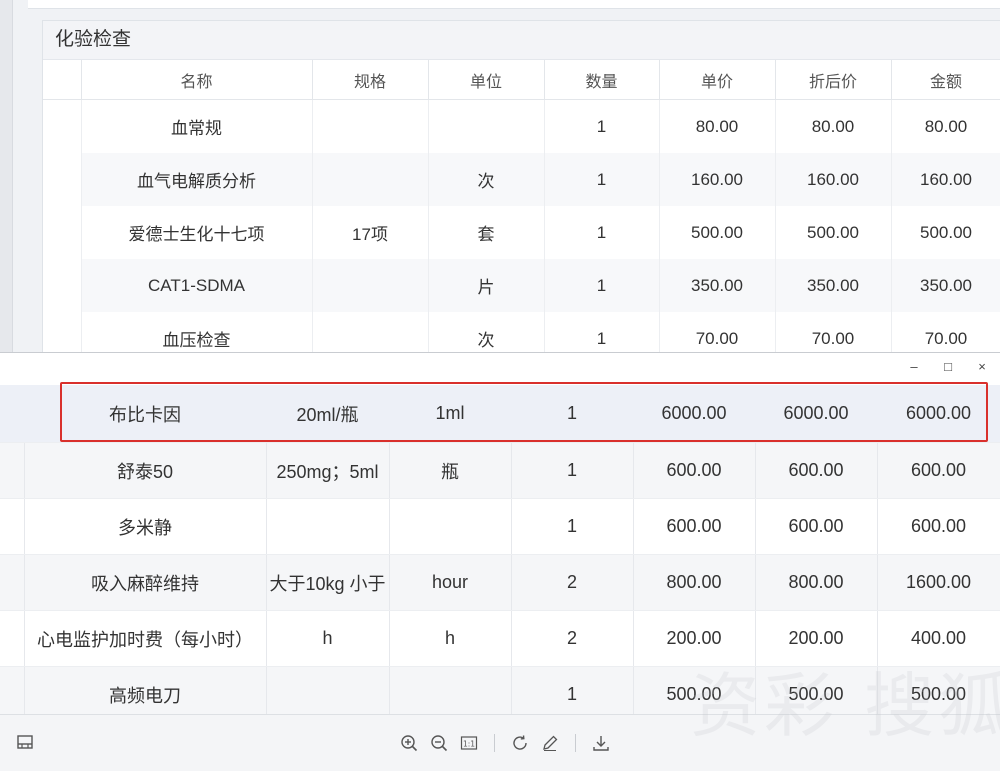  What do you see at coordinates (521, 40) in the screenshot?
I see `lab-section-title: 化验检查` at bounding box center [521, 40].